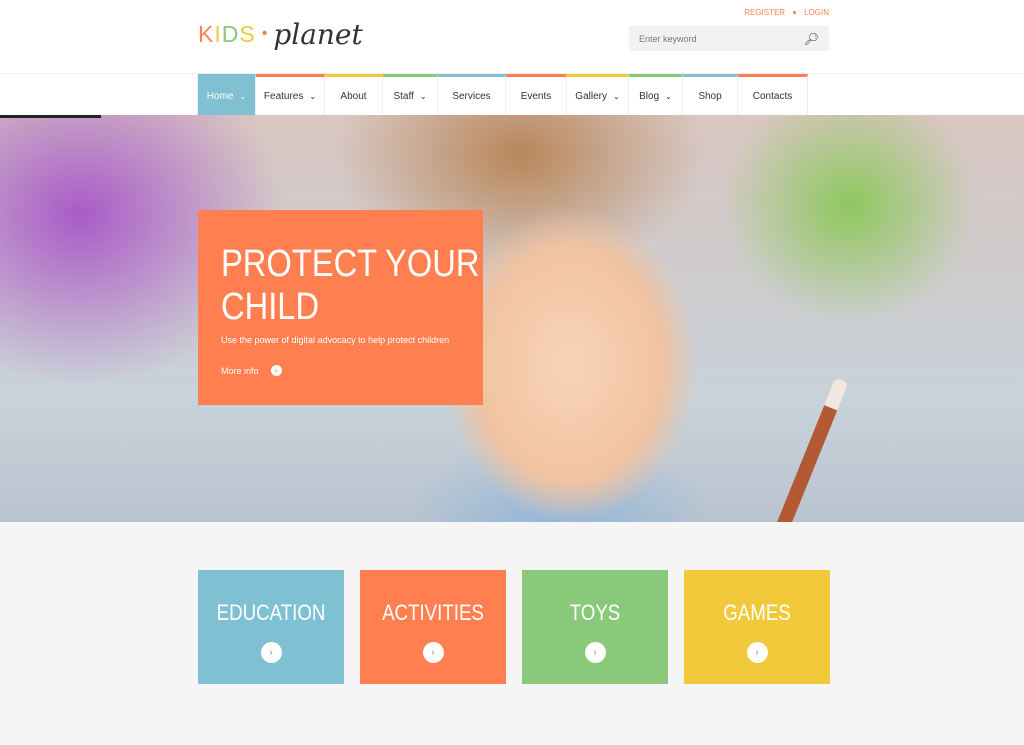  I want to click on category-games: GAMES ›, so click(757, 627).